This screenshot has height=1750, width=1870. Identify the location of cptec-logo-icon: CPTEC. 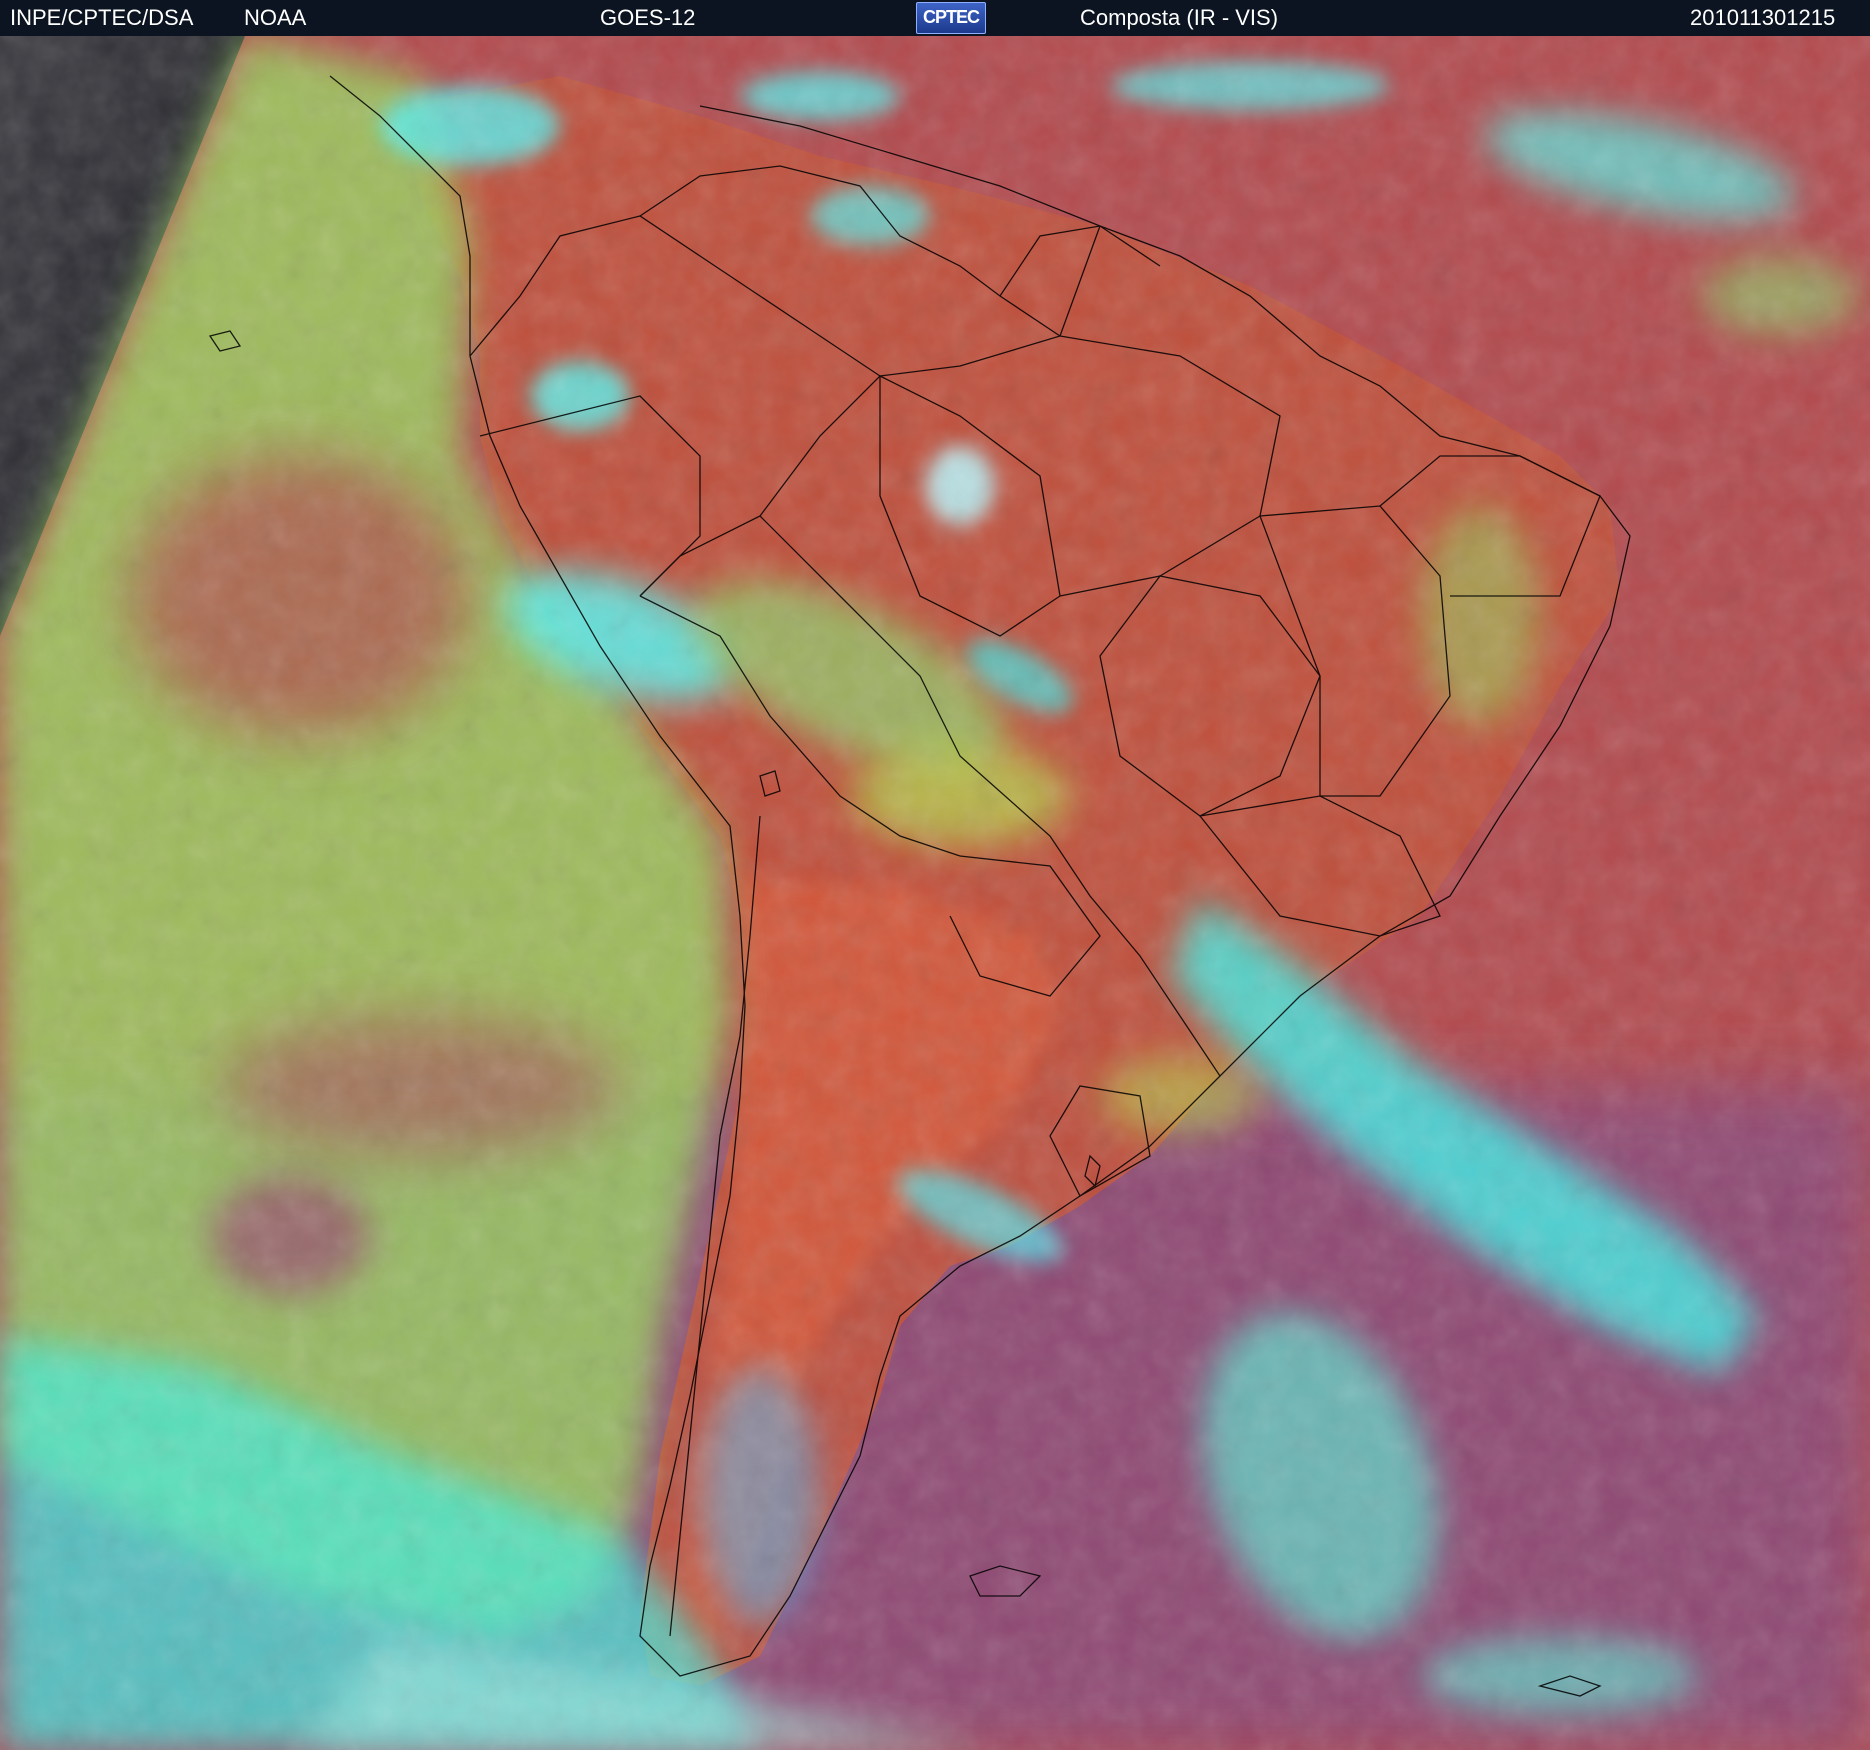
(951, 18).